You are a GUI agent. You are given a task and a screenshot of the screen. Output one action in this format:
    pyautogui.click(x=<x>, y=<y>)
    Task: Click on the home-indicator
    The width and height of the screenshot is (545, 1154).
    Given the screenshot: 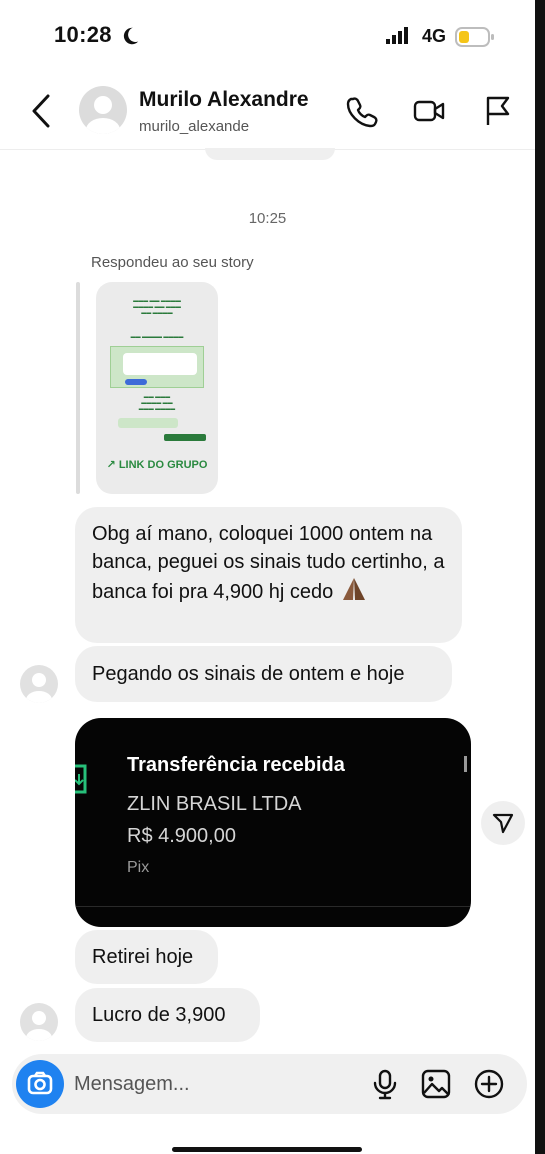 What is the action you would take?
    pyautogui.click(x=267, y=1149)
    